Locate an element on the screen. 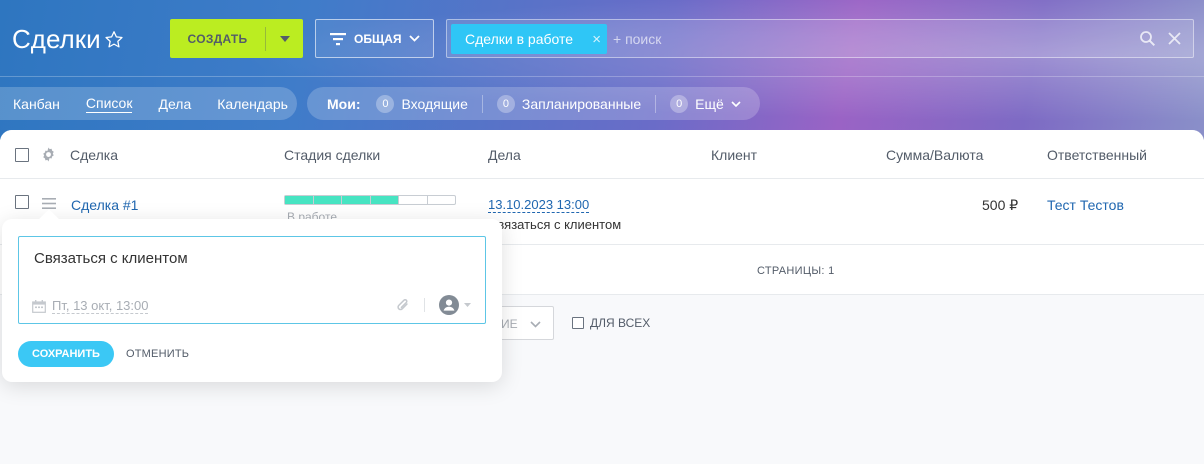  responsible-picker is located at coordinates (455, 305).